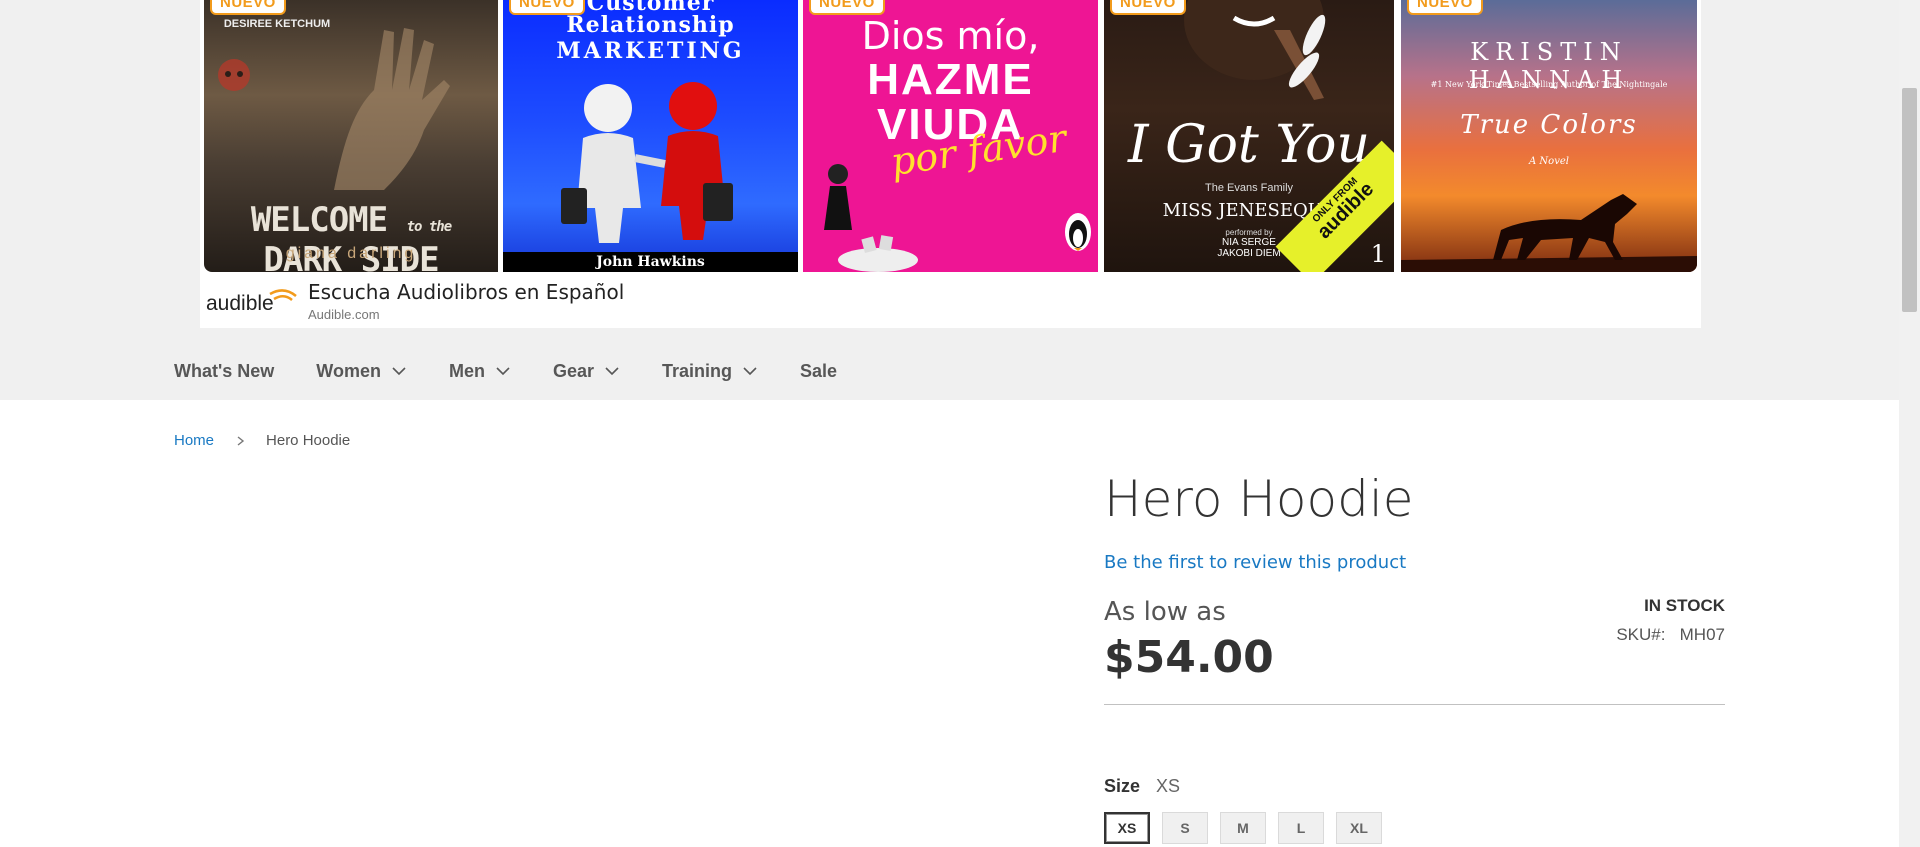  Describe the element at coordinates (1122, 786) in the screenshot. I see `size-label: Size` at that location.